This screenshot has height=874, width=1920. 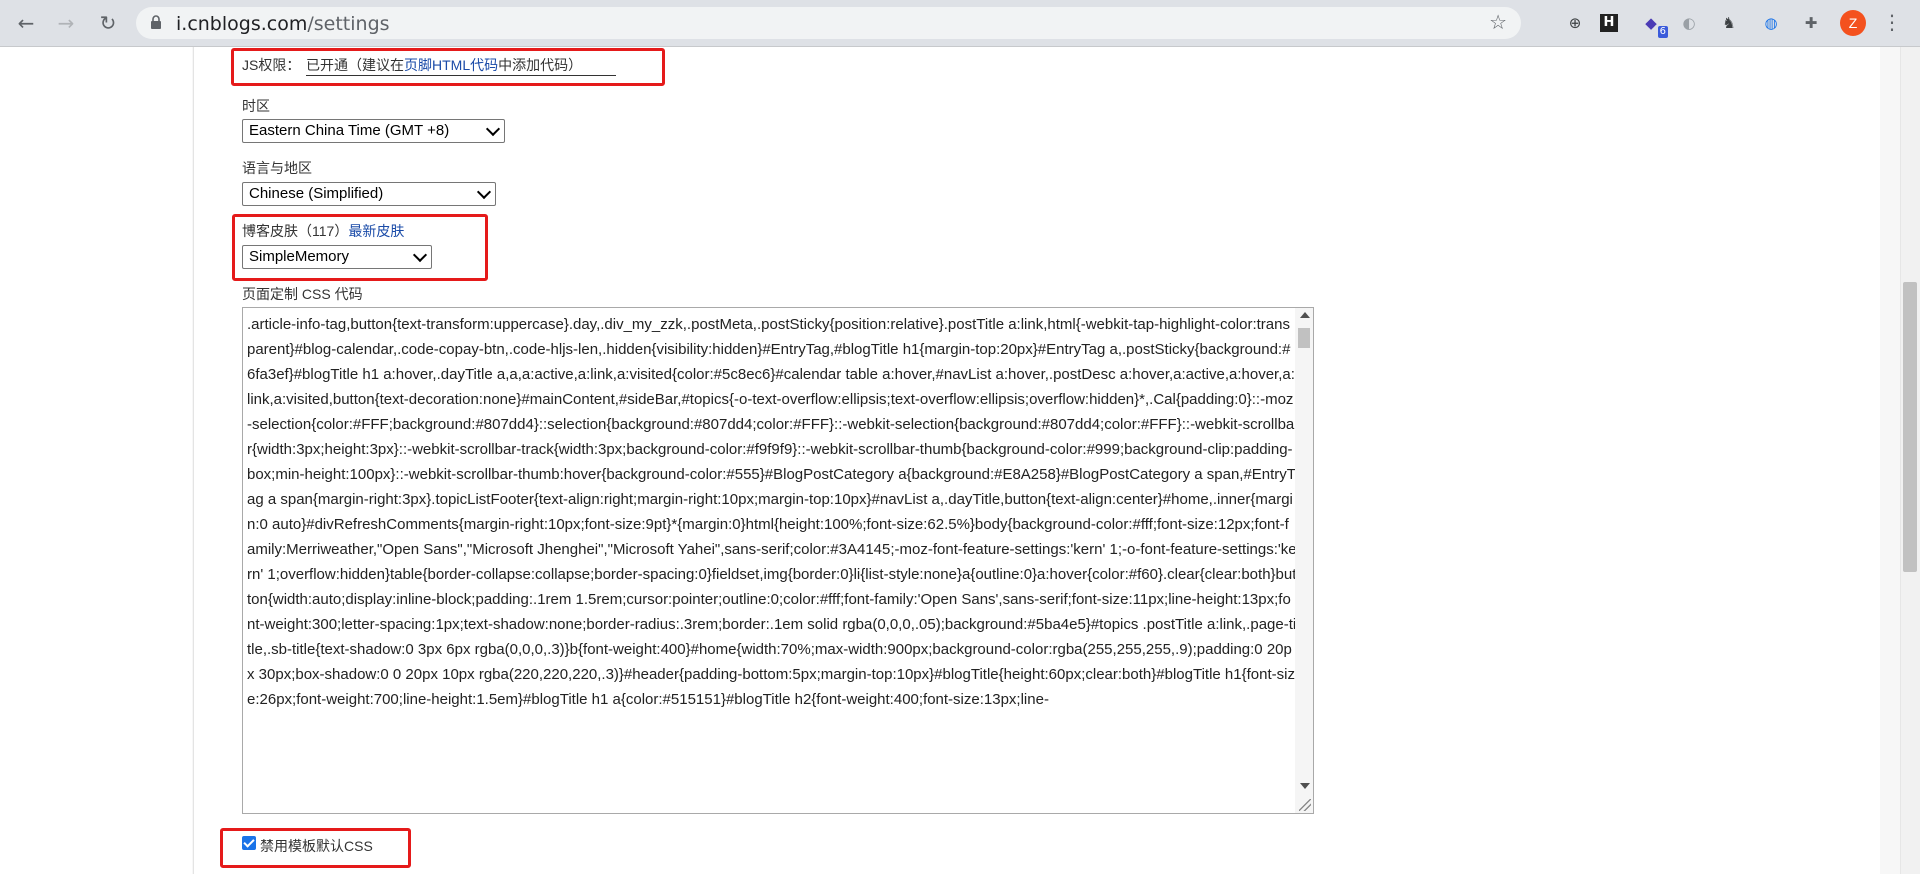 What do you see at coordinates (156, 22) in the screenshot?
I see `lock-icon` at bounding box center [156, 22].